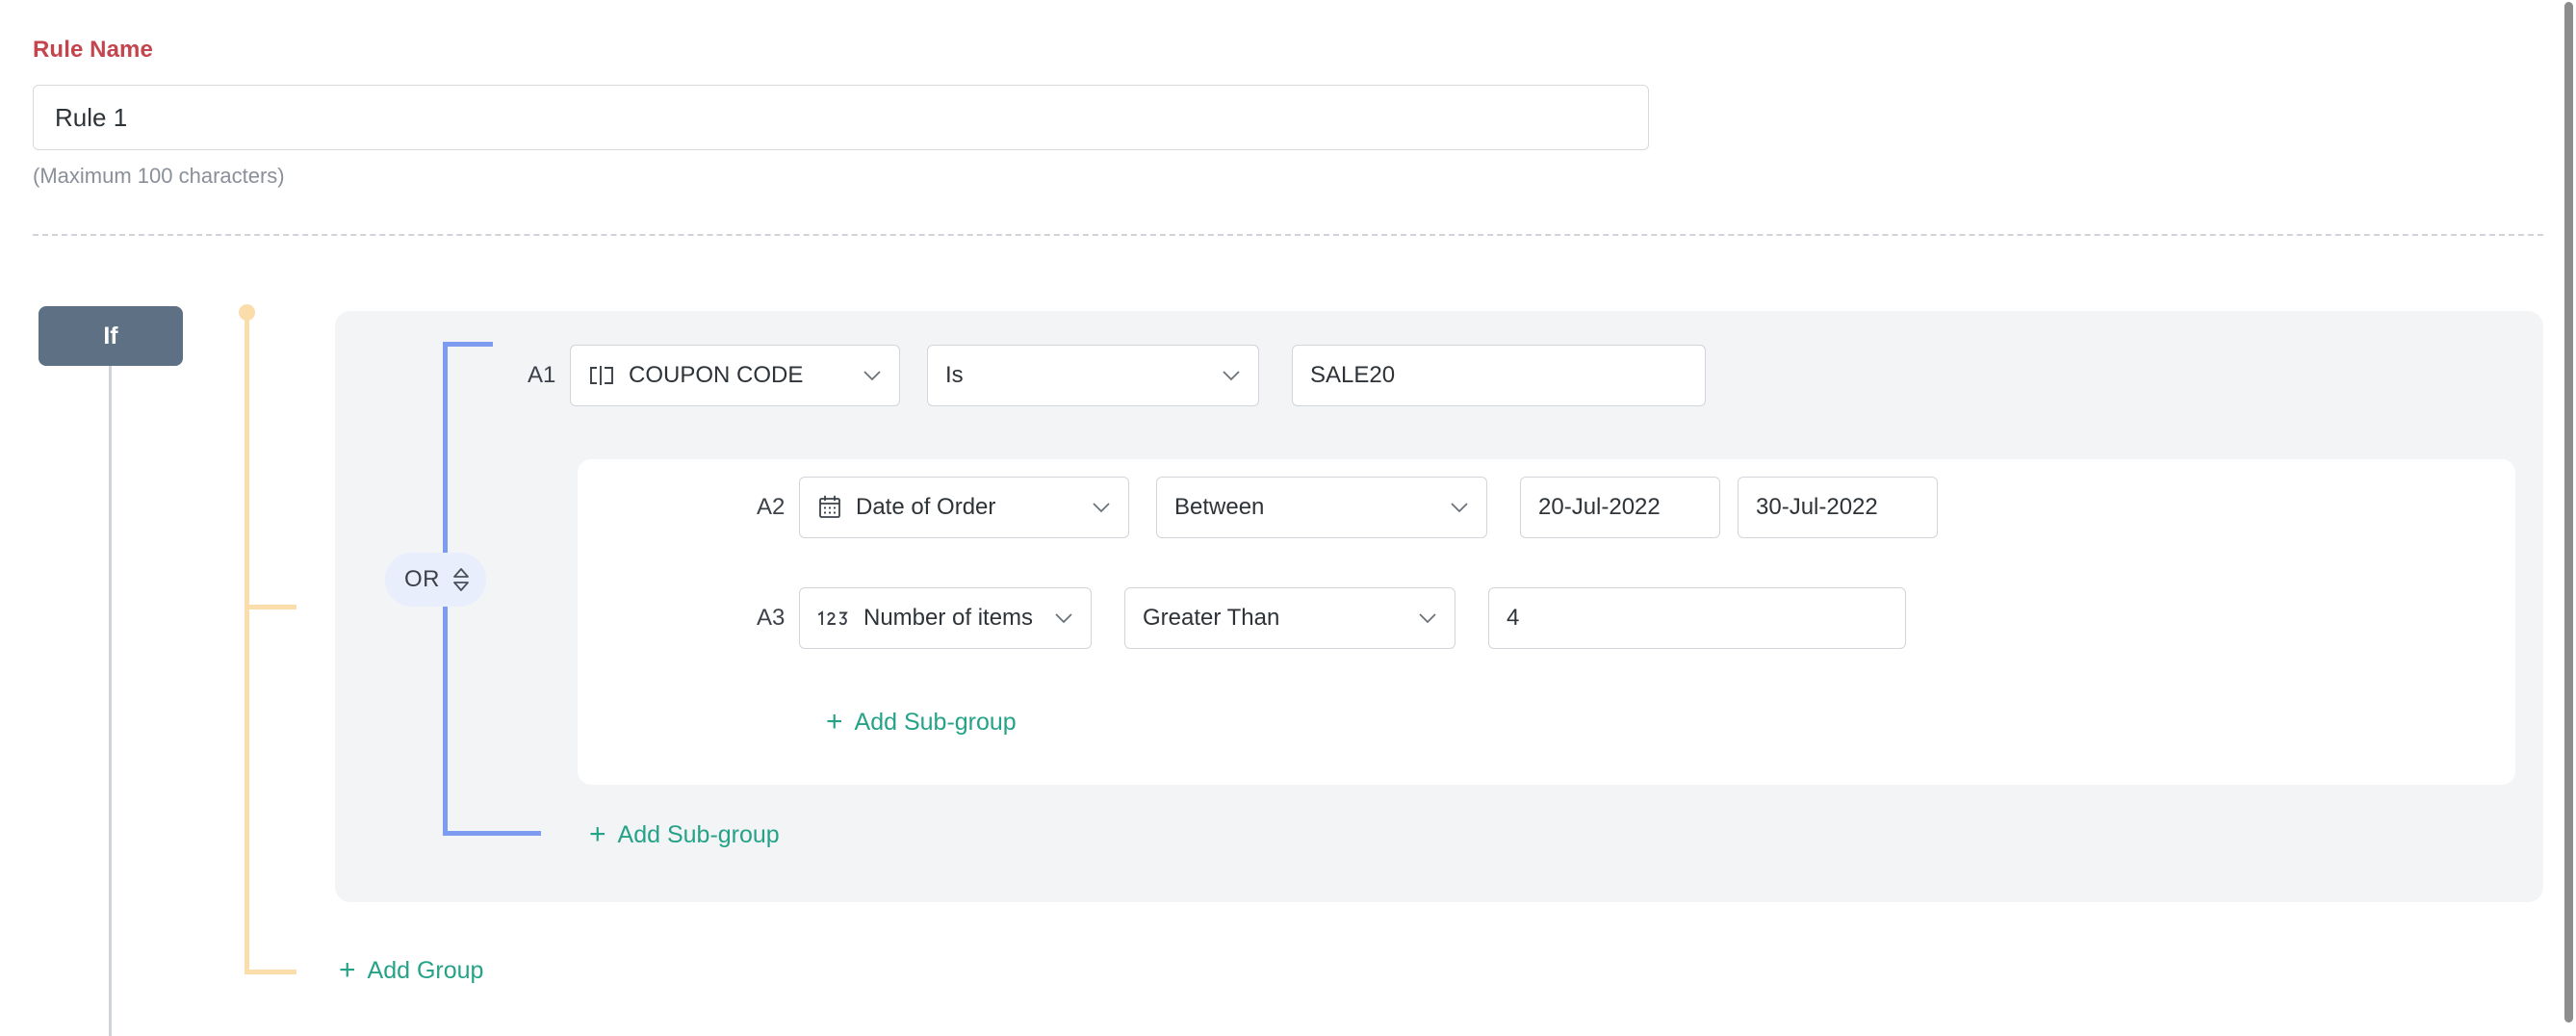 The width and height of the screenshot is (2576, 1036). I want to click on rule-name-hint: (Maximum 100 characters), so click(159, 176).